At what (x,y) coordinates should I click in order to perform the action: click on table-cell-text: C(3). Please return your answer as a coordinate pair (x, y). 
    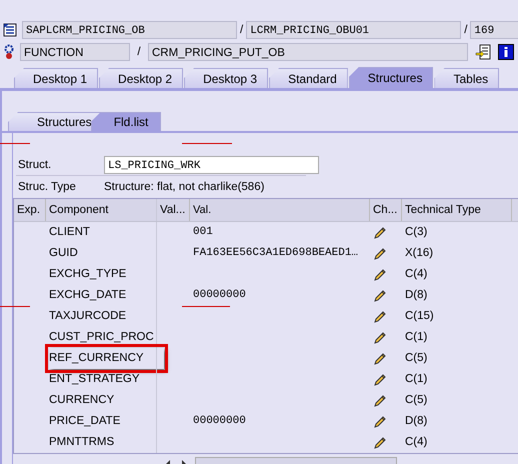
    Looking at the image, I should click on (416, 232).